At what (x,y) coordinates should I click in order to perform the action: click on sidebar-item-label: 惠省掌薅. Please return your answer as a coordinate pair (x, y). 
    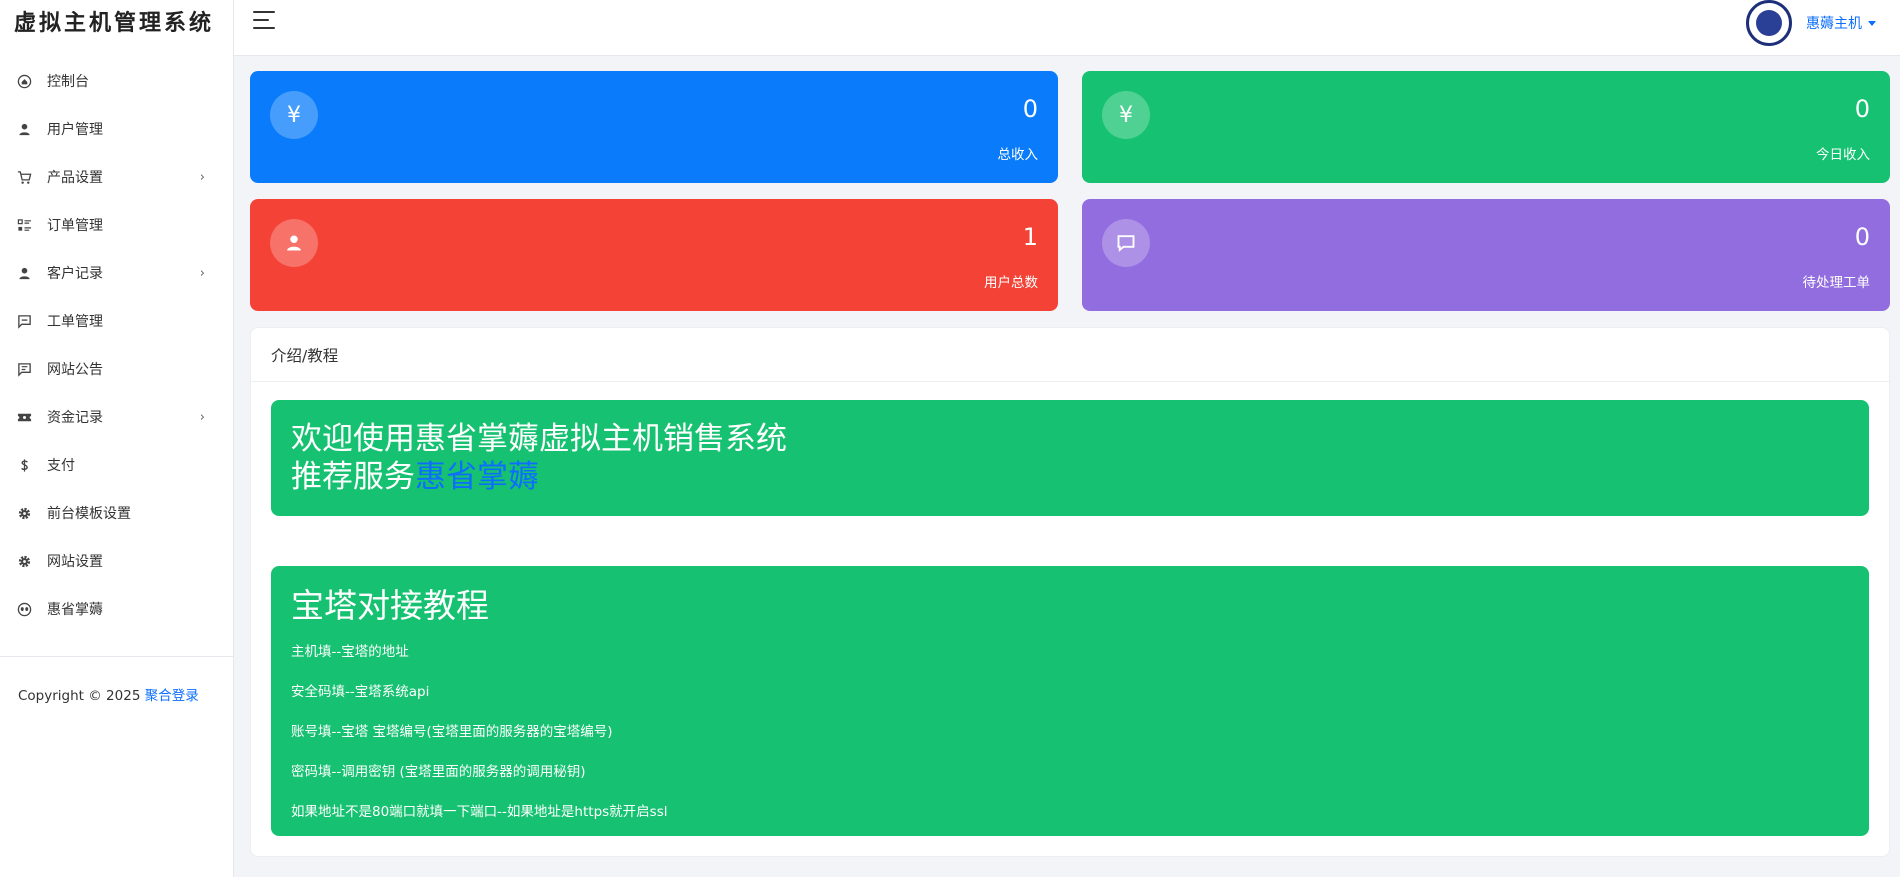
    Looking at the image, I should click on (75, 610).